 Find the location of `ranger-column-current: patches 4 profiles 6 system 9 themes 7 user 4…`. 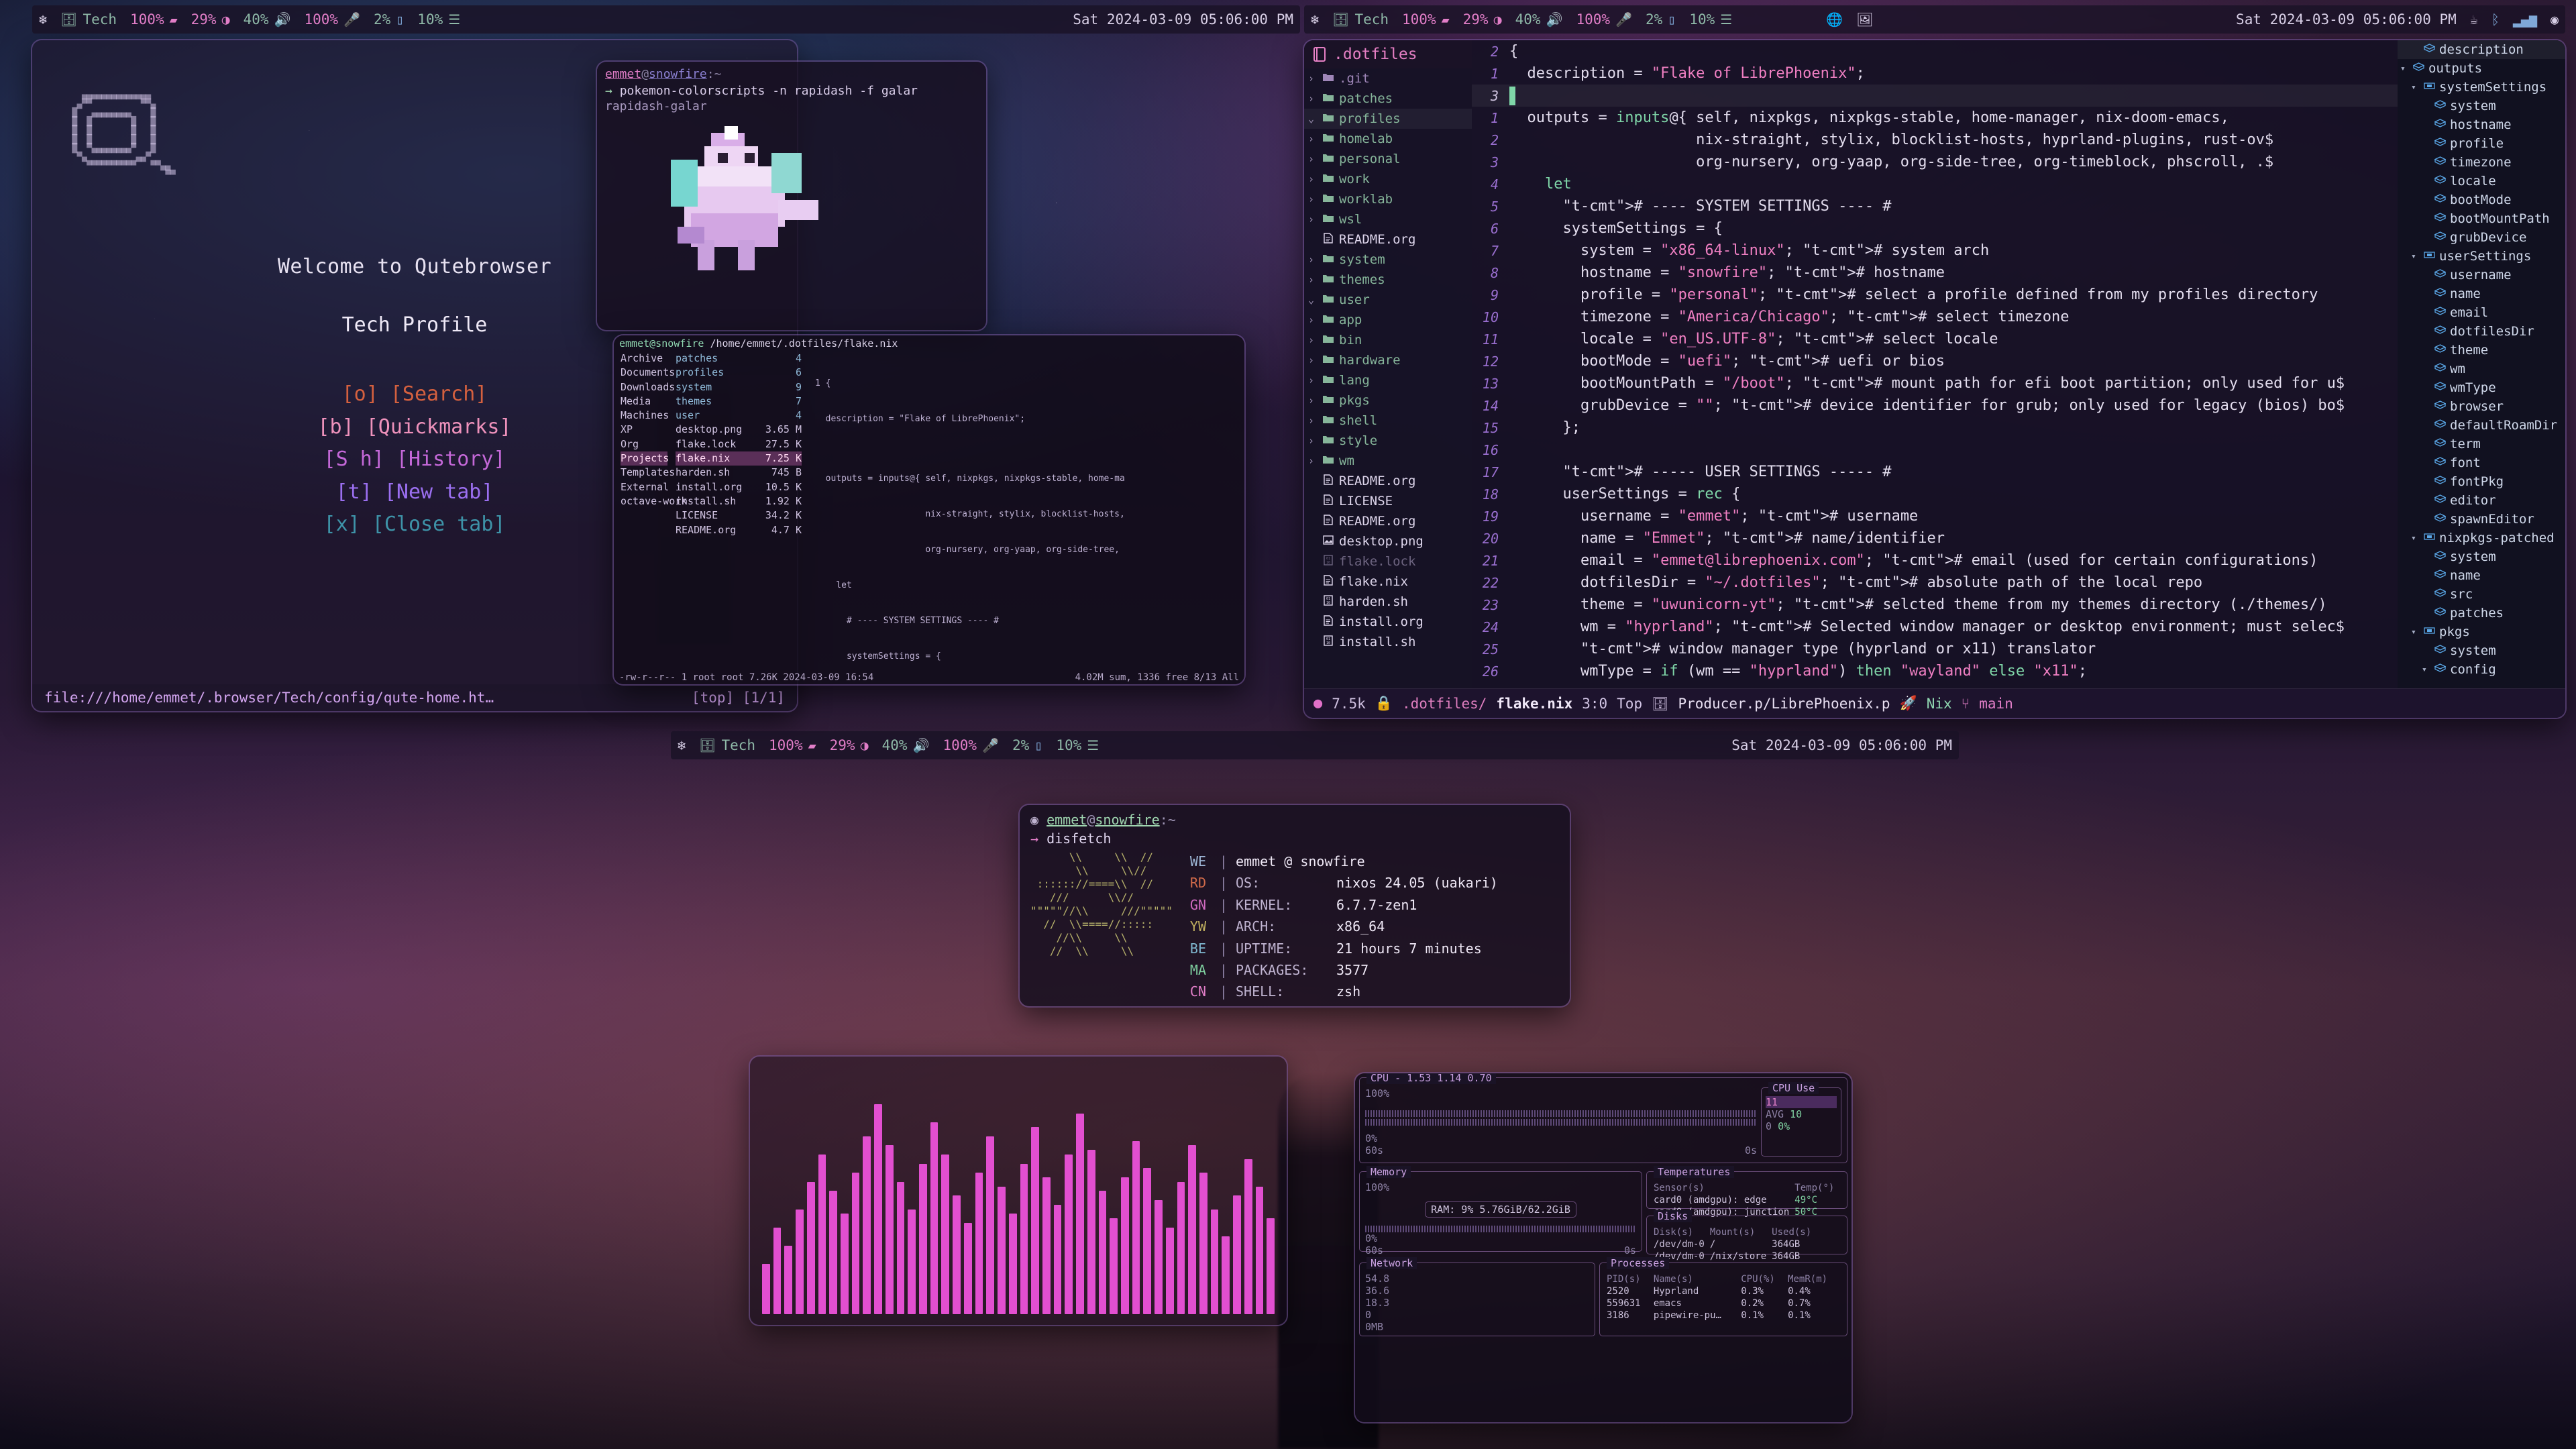

ranger-column-current: patches 4 profiles 6 system 9 themes 7 user 4… is located at coordinates (739, 499).